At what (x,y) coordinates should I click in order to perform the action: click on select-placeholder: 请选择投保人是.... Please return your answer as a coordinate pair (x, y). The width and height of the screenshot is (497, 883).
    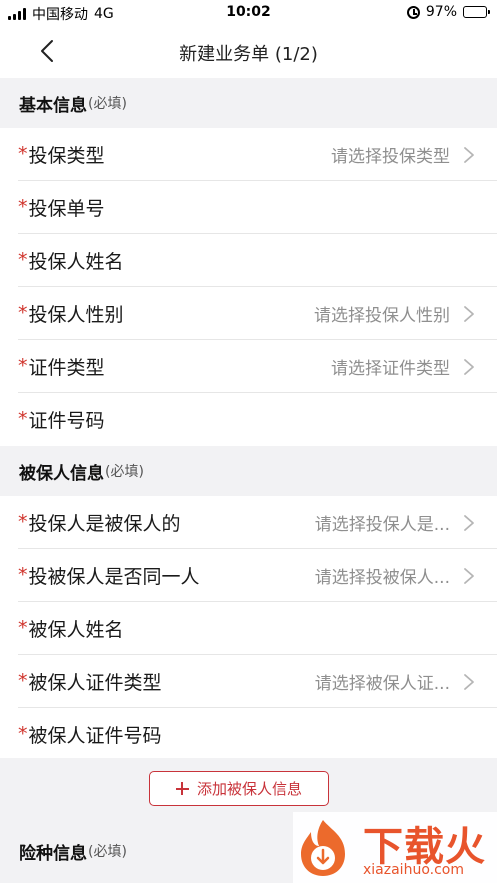
    Looking at the image, I should click on (382, 525).